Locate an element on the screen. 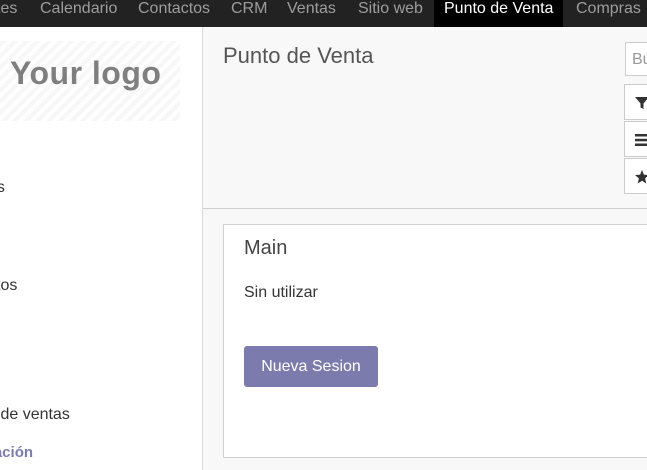 The image size is (647, 470). sidebar-section-header: ración is located at coordinates (17, 452).